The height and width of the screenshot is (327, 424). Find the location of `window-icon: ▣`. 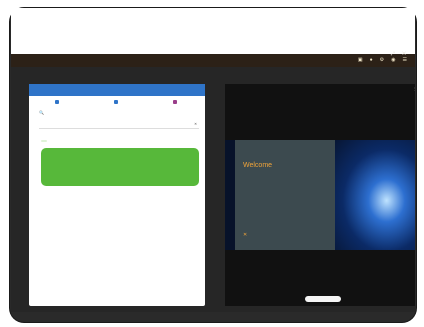

window-icon: ▣ is located at coordinates (360, 60).